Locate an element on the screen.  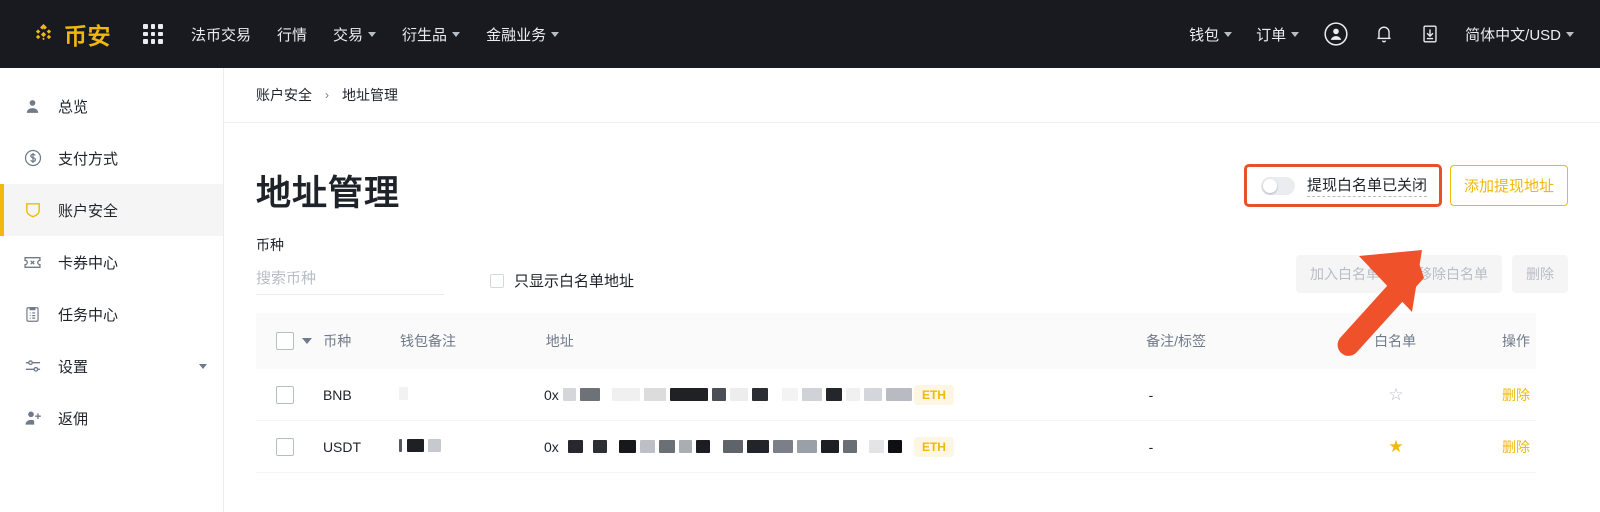
page-title: 地址管理 is located at coordinates (328, 193).